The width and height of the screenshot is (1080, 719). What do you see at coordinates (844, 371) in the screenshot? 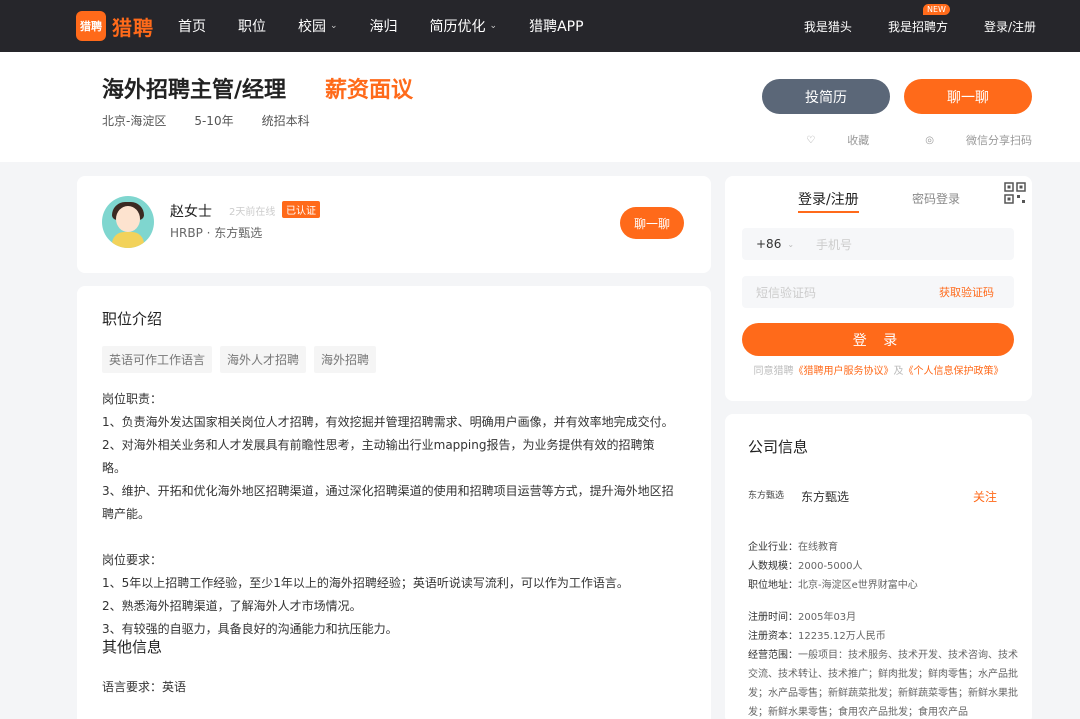
I see `service-agreement-link: 《猎聘用户服务协议》` at bounding box center [844, 371].